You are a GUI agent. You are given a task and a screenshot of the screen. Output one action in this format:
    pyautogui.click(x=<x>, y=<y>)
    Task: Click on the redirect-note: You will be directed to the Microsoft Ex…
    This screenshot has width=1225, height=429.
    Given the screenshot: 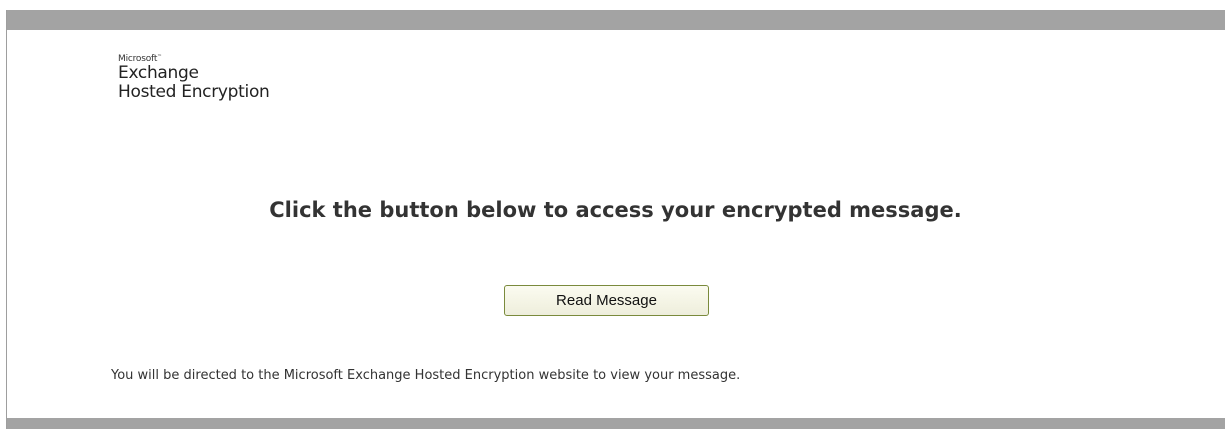 What is the action you would take?
    pyautogui.click(x=426, y=375)
    